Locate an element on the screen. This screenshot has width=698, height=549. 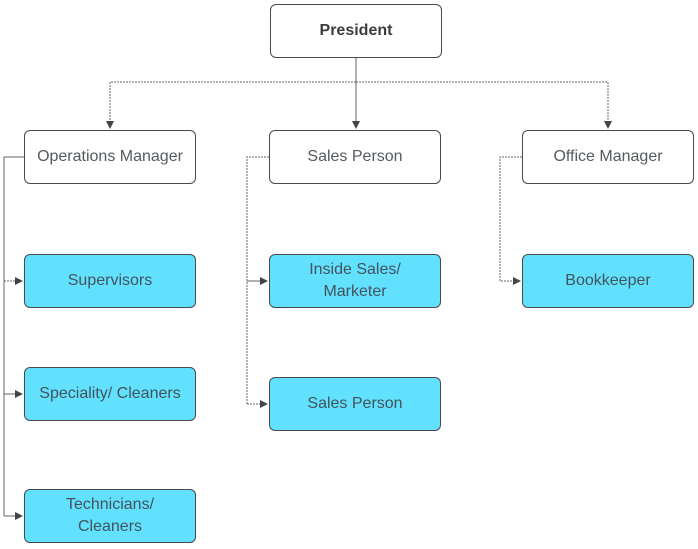
node-technicians-cleaners: Technicians/ Cleaners is located at coordinates (110, 516).